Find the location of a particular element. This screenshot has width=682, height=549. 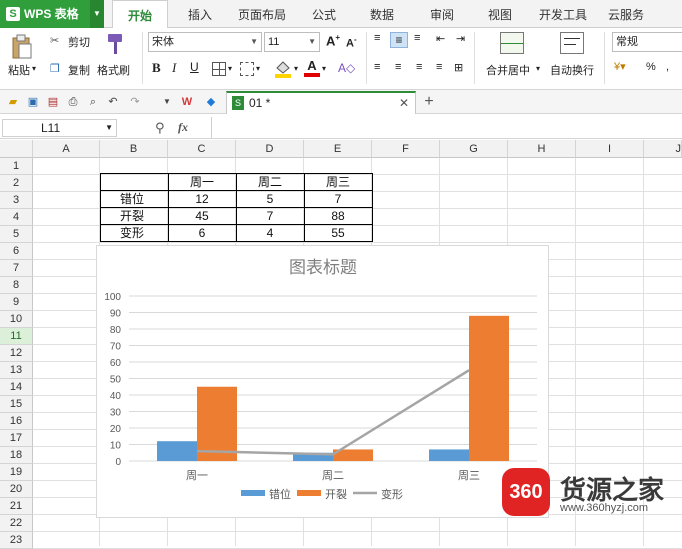

row-header: 20 is located at coordinates (16, 489).